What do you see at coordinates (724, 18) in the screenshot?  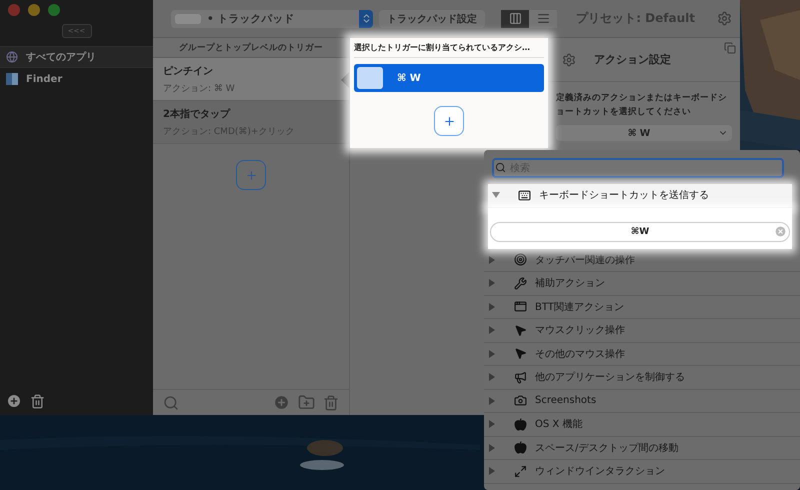 I see `settings-icon` at bounding box center [724, 18].